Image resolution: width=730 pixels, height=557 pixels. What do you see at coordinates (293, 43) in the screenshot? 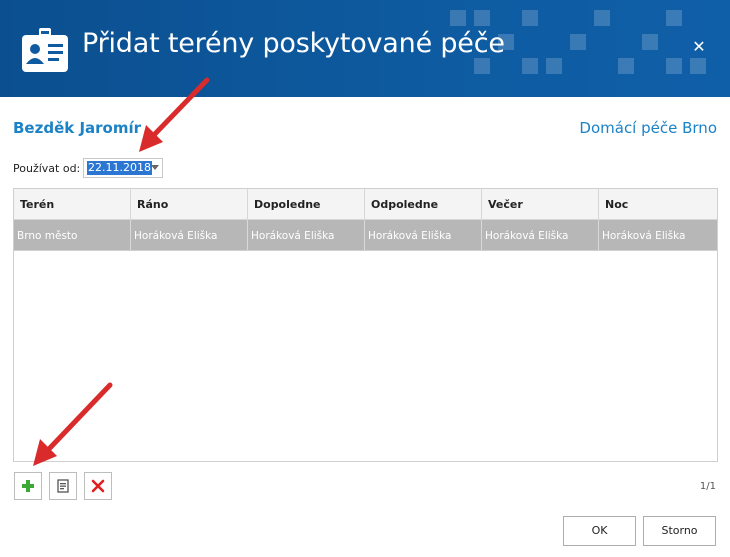
I see `dialog-title: Přidat terény poskytované péče` at bounding box center [293, 43].